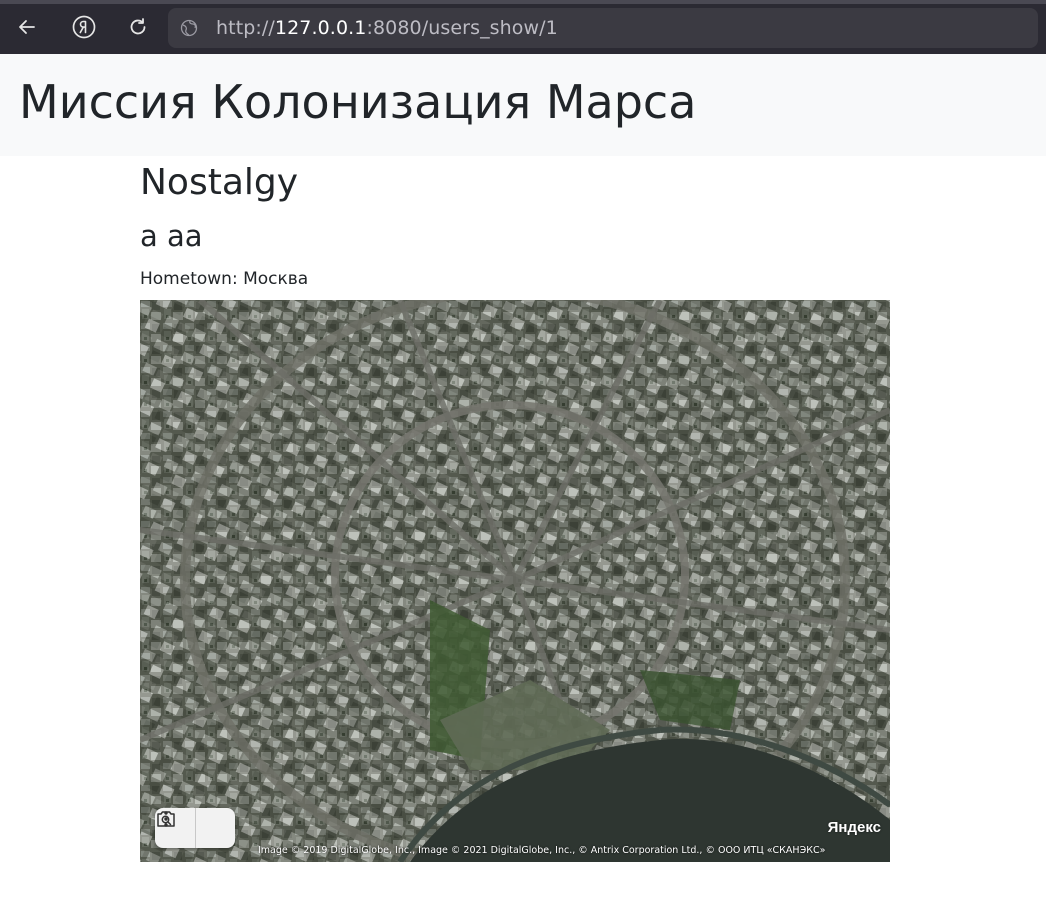 This screenshot has width=1046, height=899. I want to click on globe-icon, so click(189, 28).